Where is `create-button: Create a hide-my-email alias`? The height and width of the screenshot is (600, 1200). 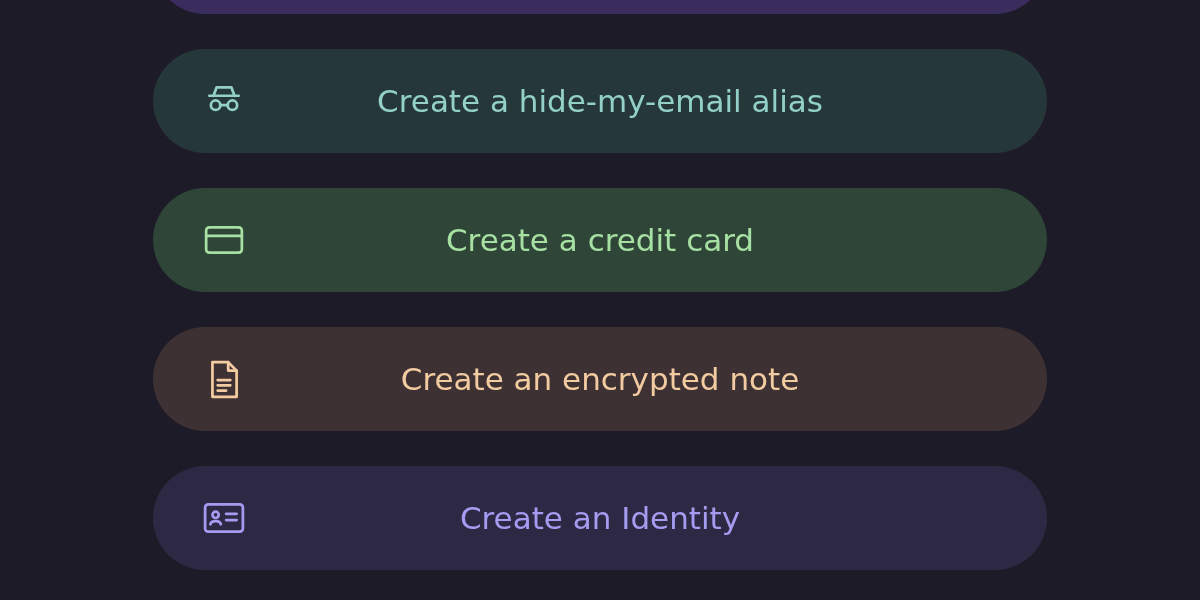 create-button: Create a hide-my-email alias is located at coordinates (600, 101).